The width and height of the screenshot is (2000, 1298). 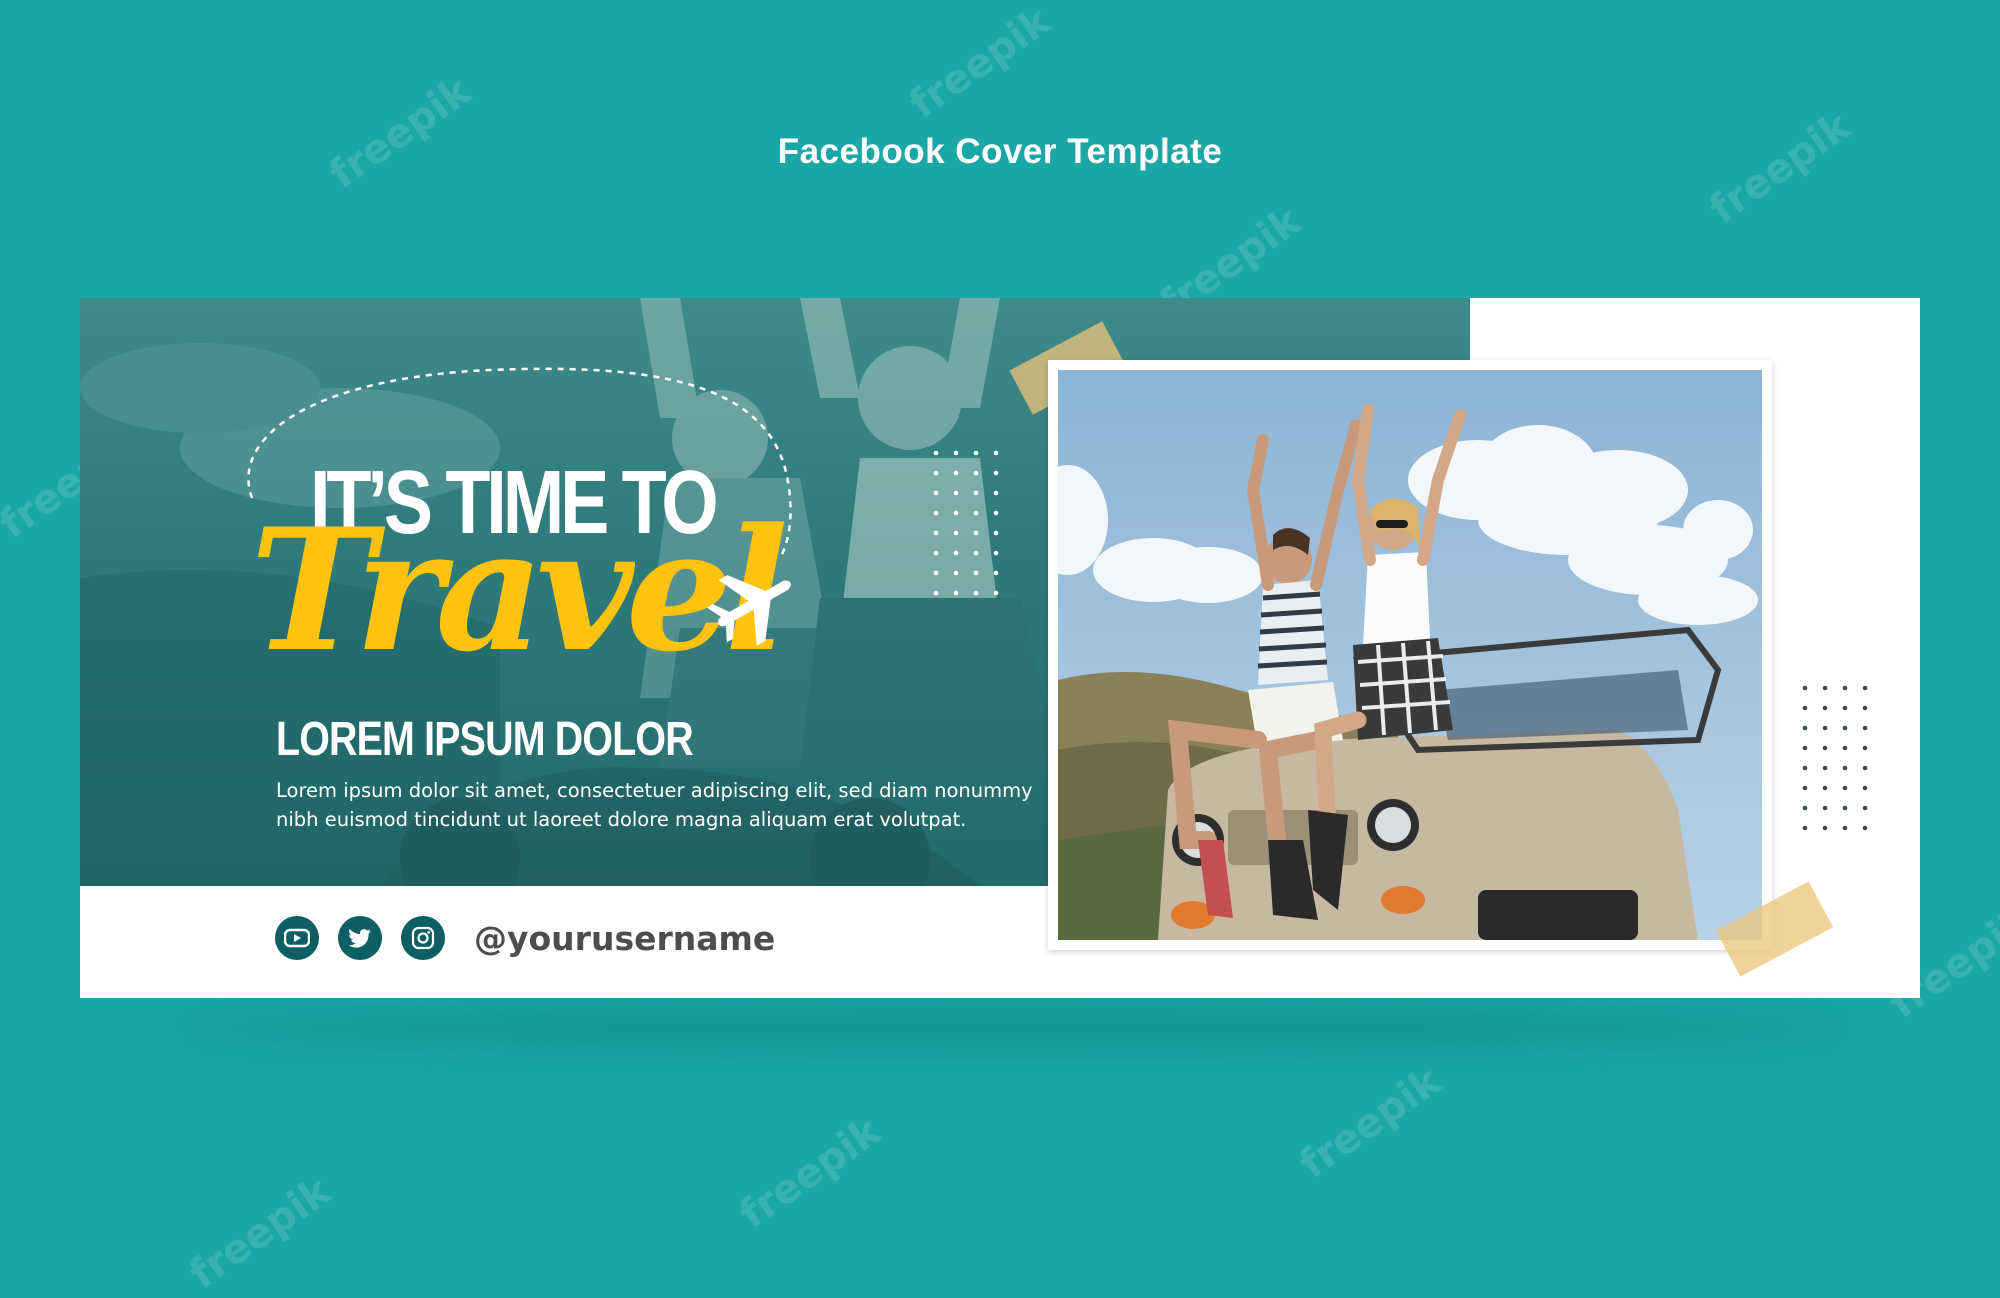 I want to click on airplane-icon, so click(x=748, y=610).